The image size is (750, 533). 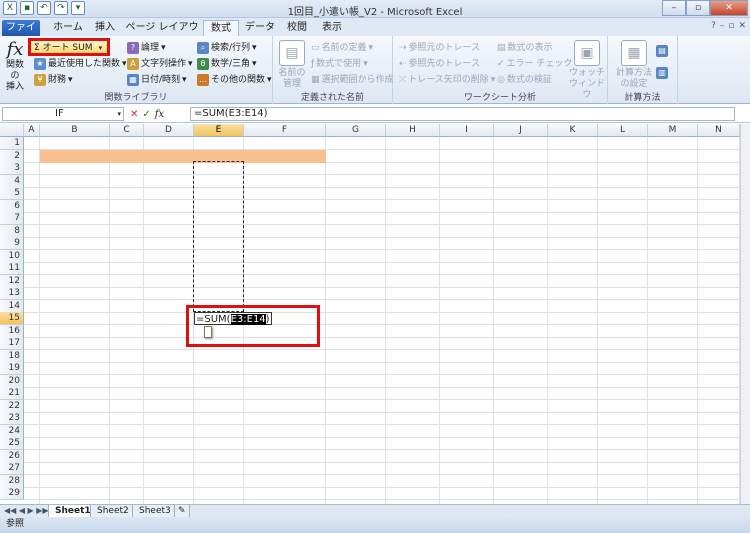 I want to click on close-button: ✕, so click(x=729, y=8).